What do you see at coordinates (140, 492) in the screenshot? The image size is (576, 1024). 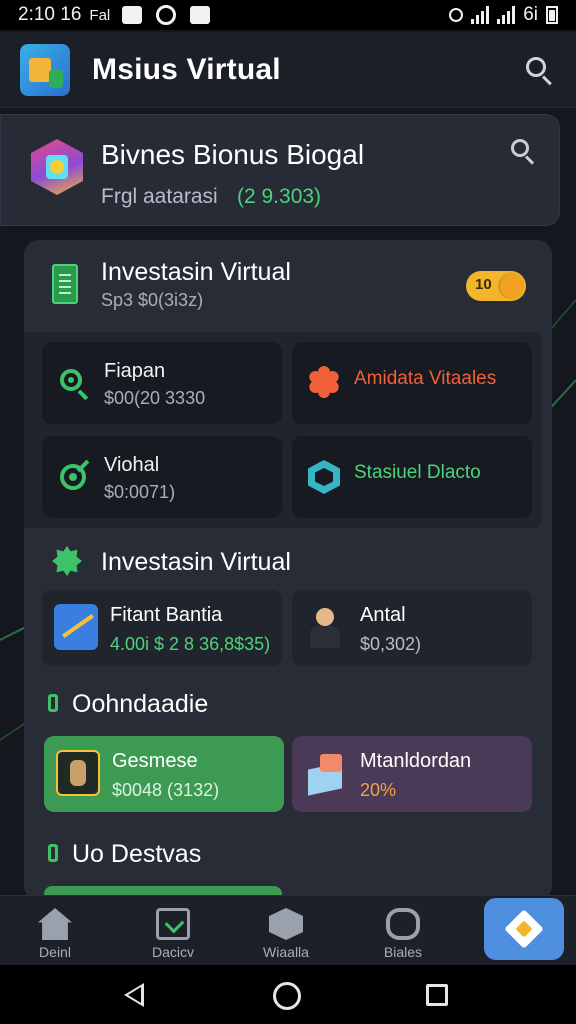 I see `tile-value: $0:0071)` at bounding box center [140, 492].